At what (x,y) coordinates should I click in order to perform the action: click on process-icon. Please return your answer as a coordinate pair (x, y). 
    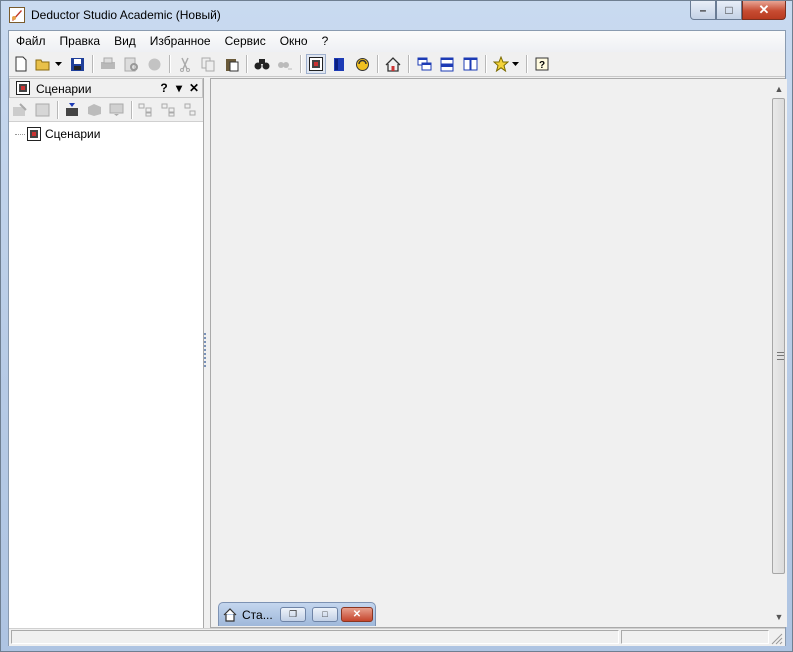
    Looking at the image, I should click on (94, 110).